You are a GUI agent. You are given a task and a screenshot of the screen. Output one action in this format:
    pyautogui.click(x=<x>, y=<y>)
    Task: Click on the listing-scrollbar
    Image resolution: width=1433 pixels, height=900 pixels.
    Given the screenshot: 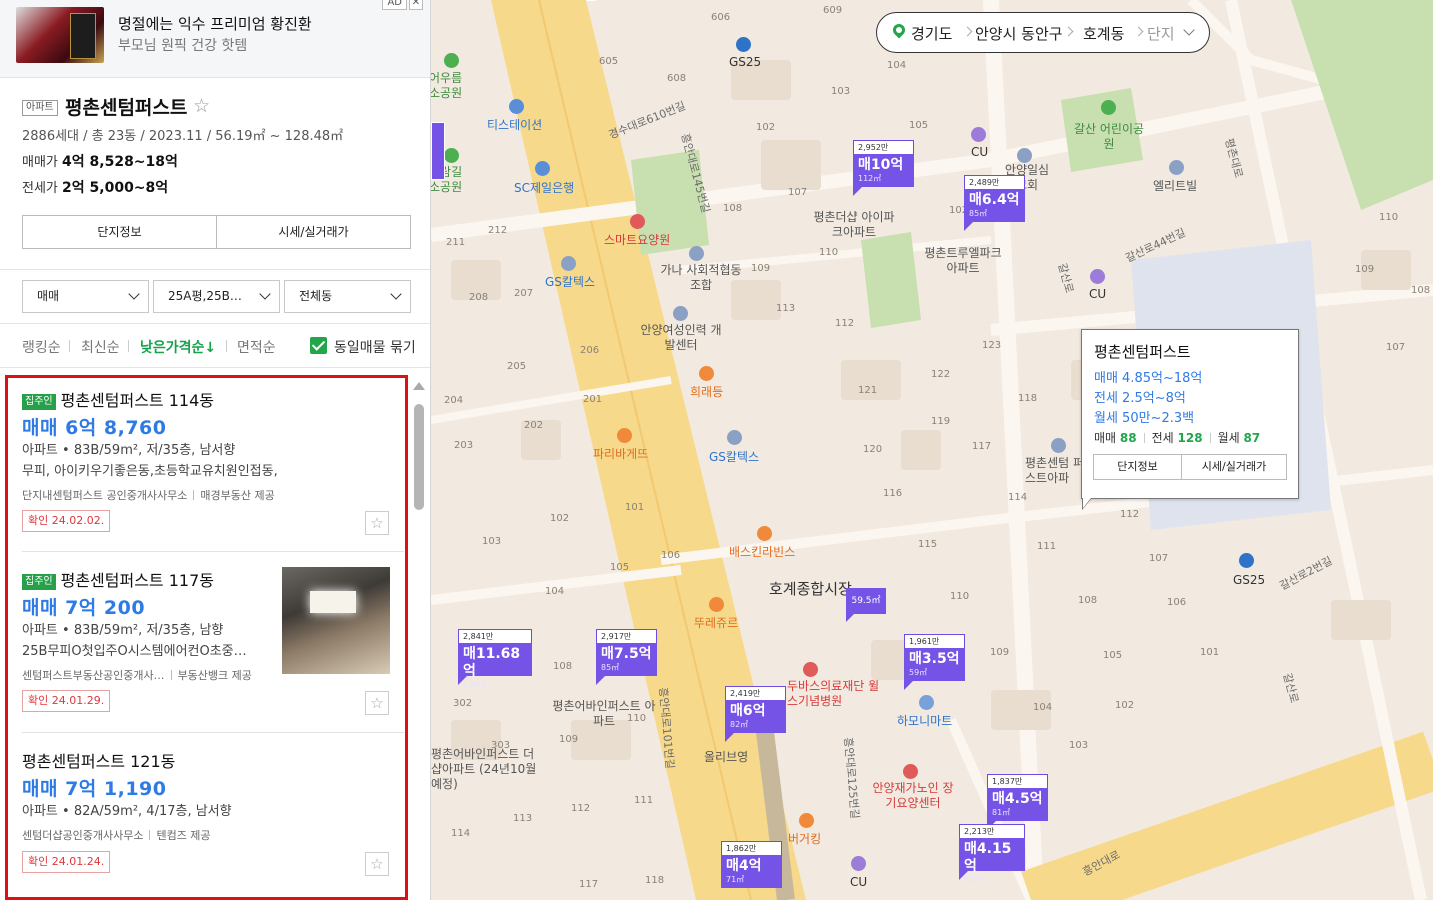 What is the action you would take?
    pyautogui.click(x=419, y=640)
    